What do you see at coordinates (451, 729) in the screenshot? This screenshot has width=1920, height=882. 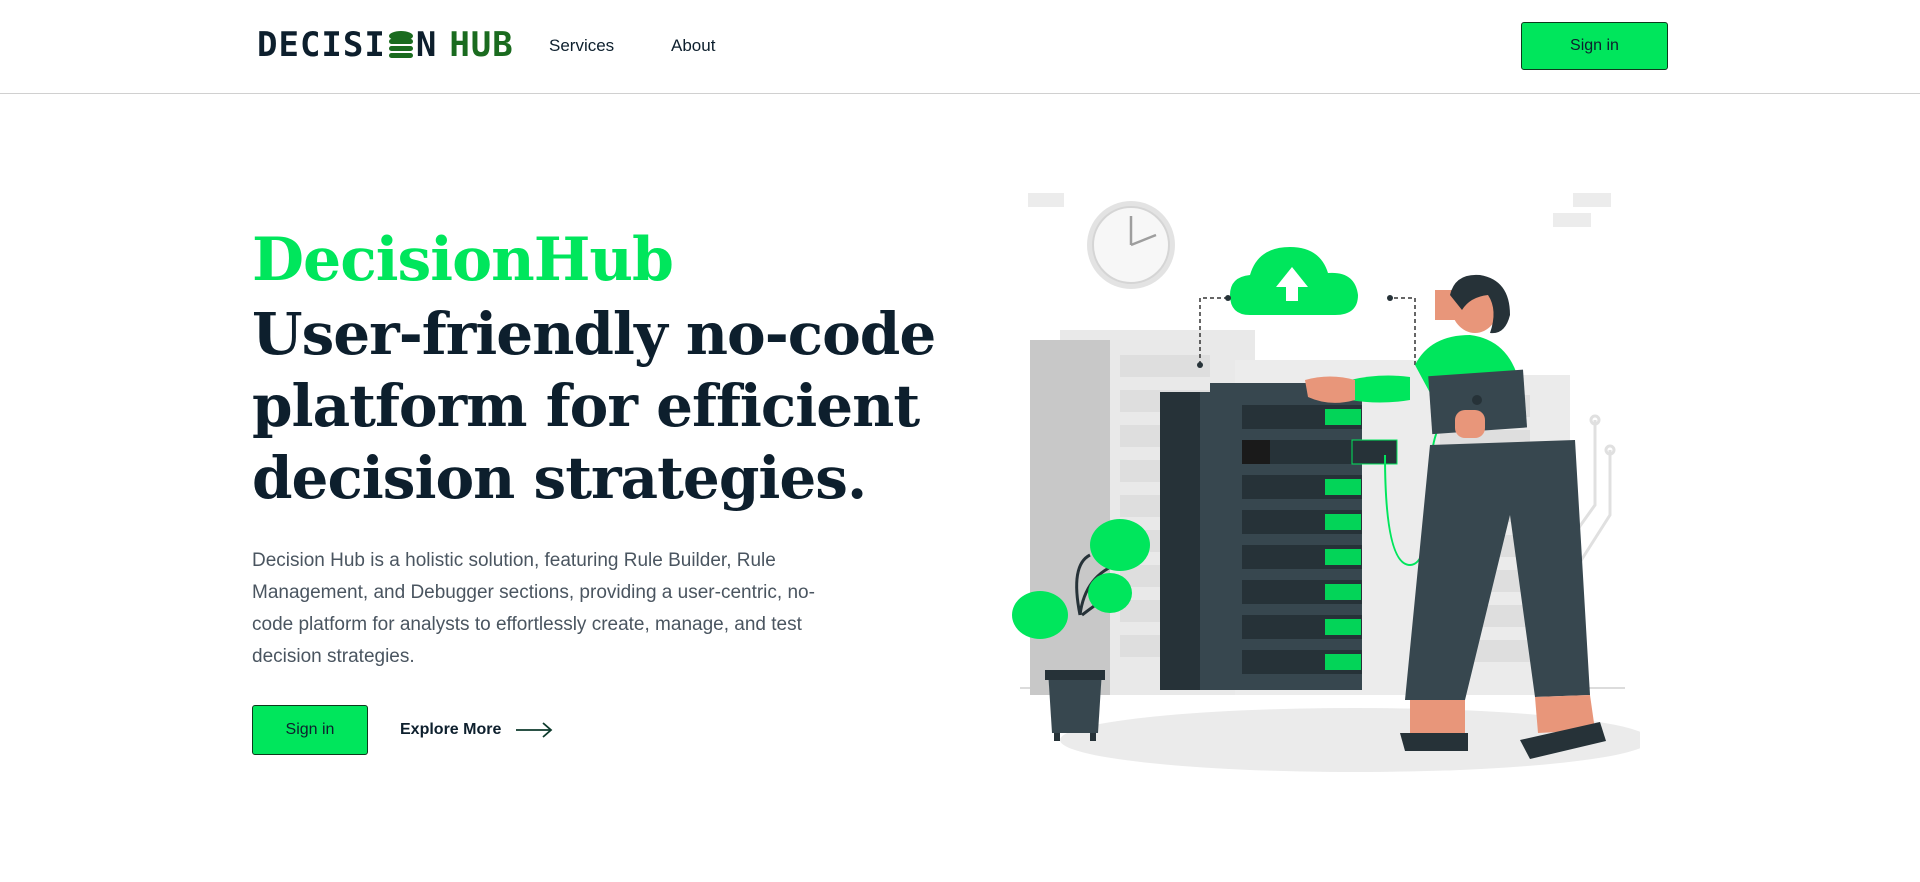 I see `explore-more-label: Explore More` at bounding box center [451, 729].